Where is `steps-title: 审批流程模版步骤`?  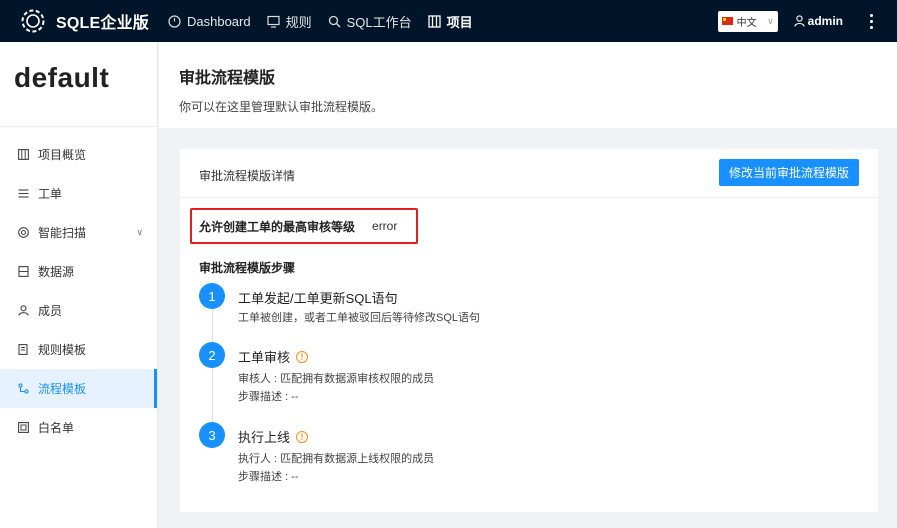 steps-title: 审批流程模版步骤 is located at coordinates (247, 268).